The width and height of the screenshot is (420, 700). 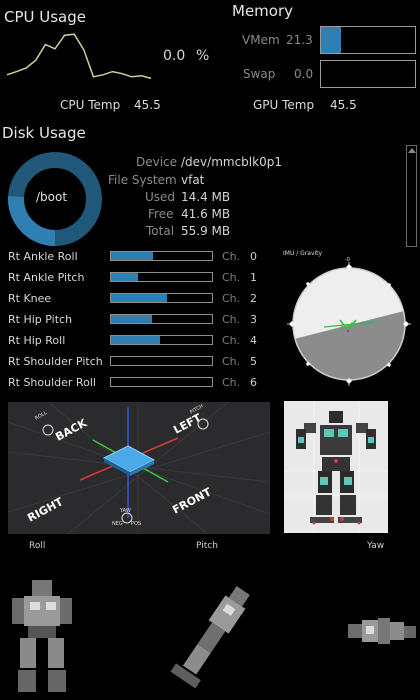 What do you see at coordinates (45, 17) in the screenshot?
I see `cpu-title: CPU Usage` at bounding box center [45, 17].